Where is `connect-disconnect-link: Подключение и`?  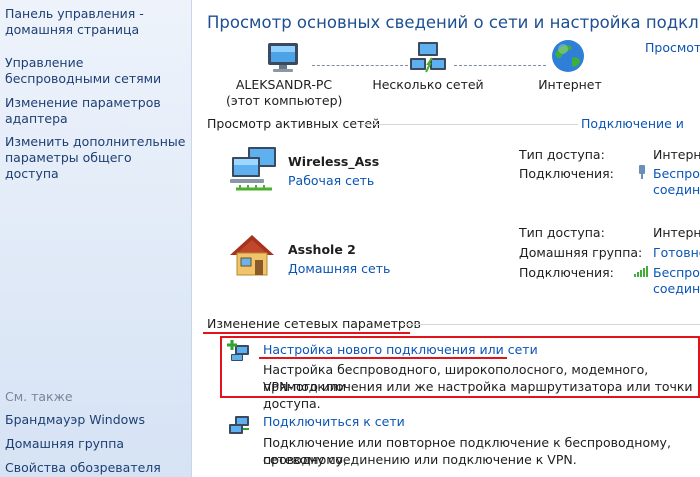 connect-disconnect-link: Подключение и is located at coordinates (632, 123).